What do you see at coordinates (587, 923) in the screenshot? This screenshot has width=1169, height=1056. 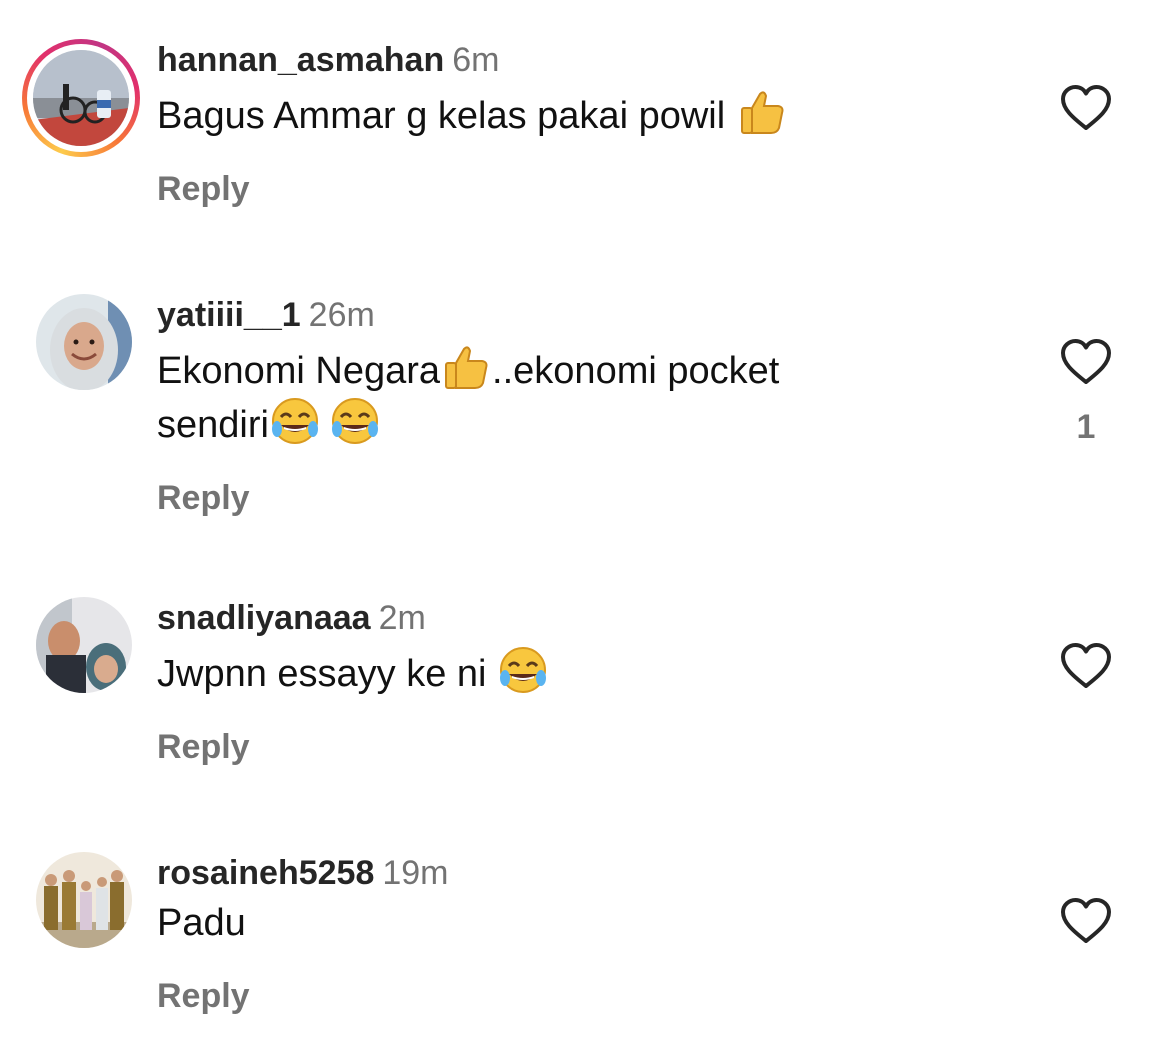 I see `comment-text: Padu` at bounding box center [587, 923].